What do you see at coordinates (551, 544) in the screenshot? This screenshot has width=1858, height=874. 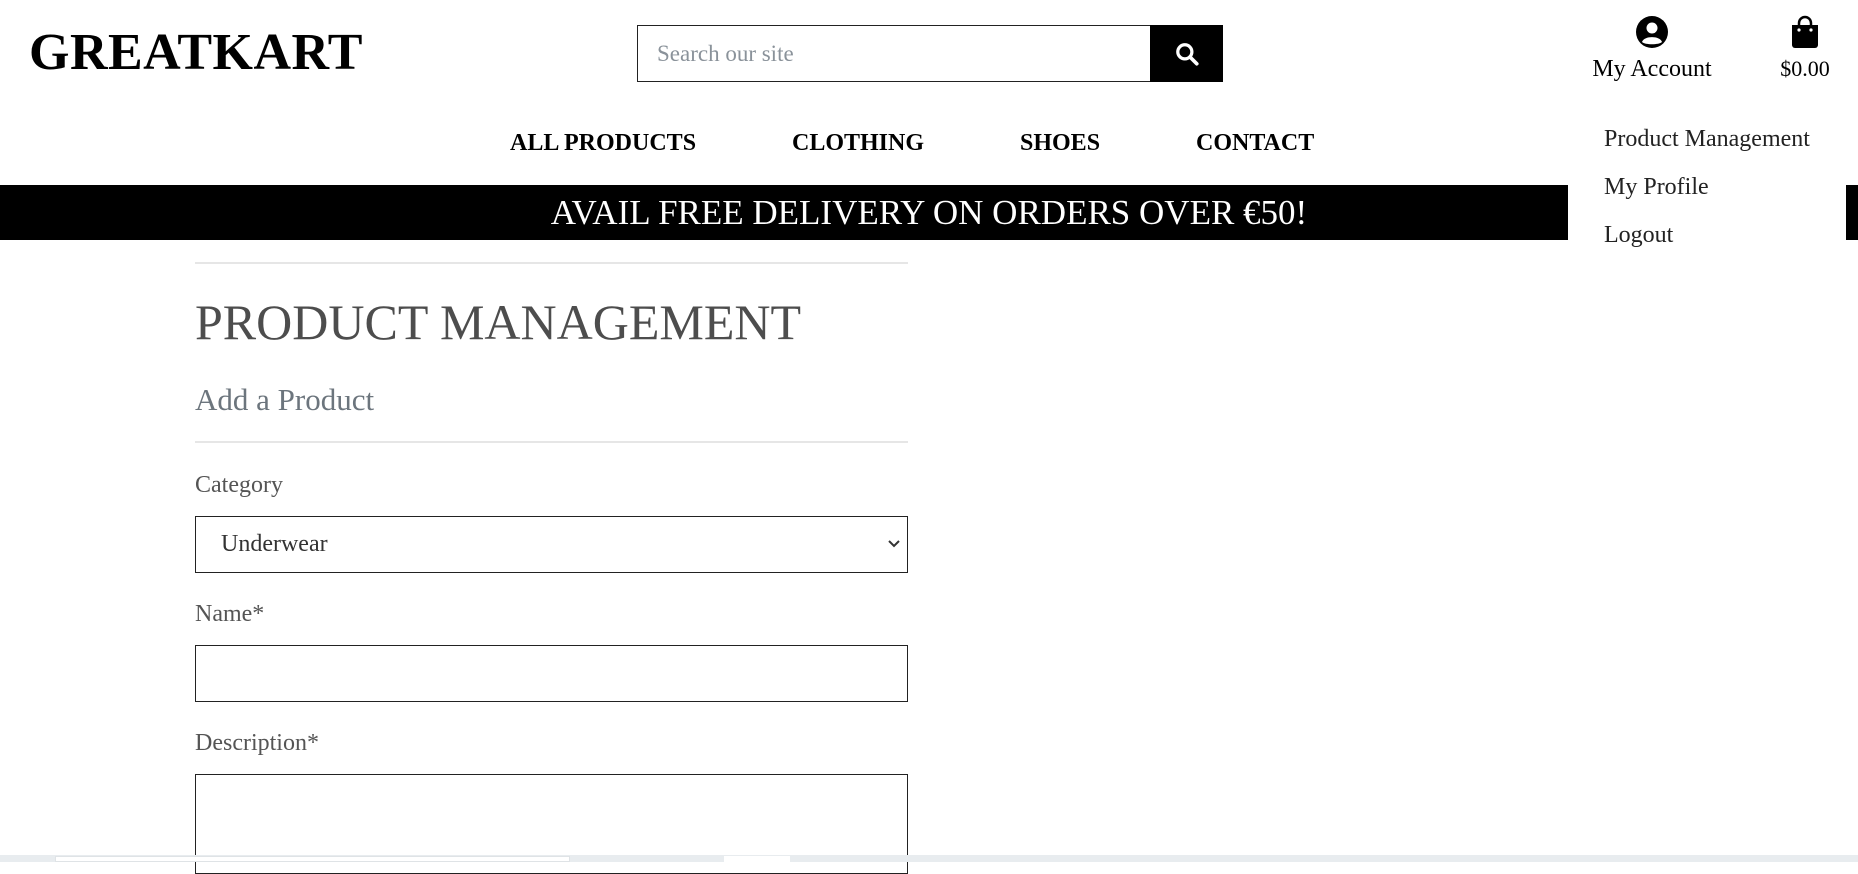 I see `category-select: Underwear` at bounding box center [551, 544].